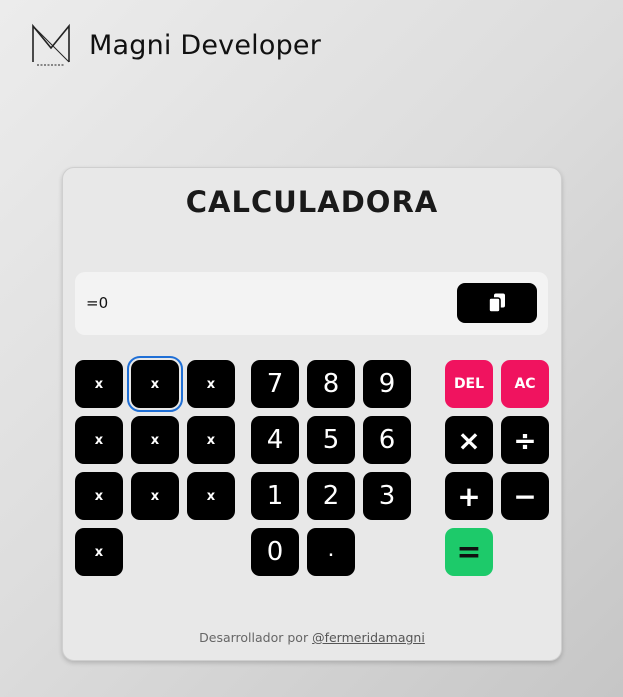 The width and height of the screenshot is (623, 697). I want to click on delete-button: DEL, so click(469, 384).